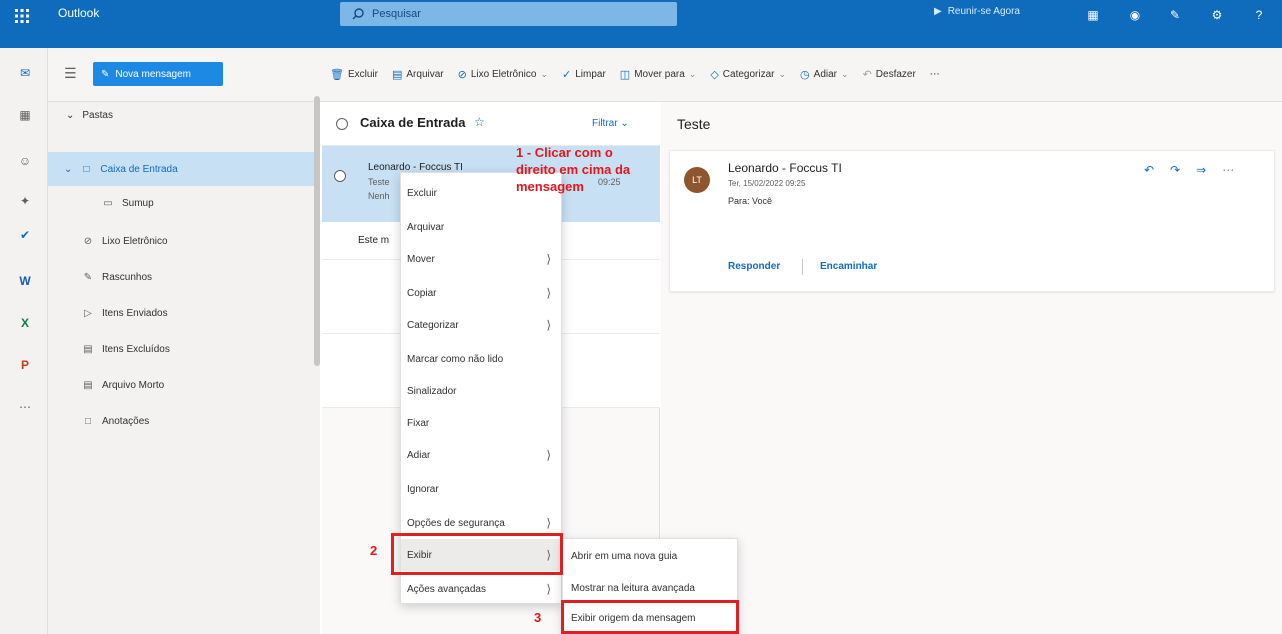 Image resolution: width=1282 pixels, height=634 pixels. What do you see at coordinates (479, 122) in the screenshot?
I see `favorite-star-icon: ☆` at bounding box center [479, 122].